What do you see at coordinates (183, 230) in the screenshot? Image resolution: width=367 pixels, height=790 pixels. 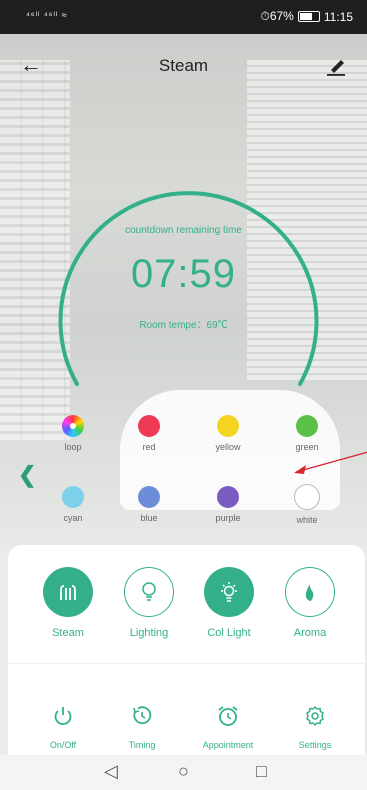 I see `countdown-label: countdown remaining time` at bounding box center [183, 230].